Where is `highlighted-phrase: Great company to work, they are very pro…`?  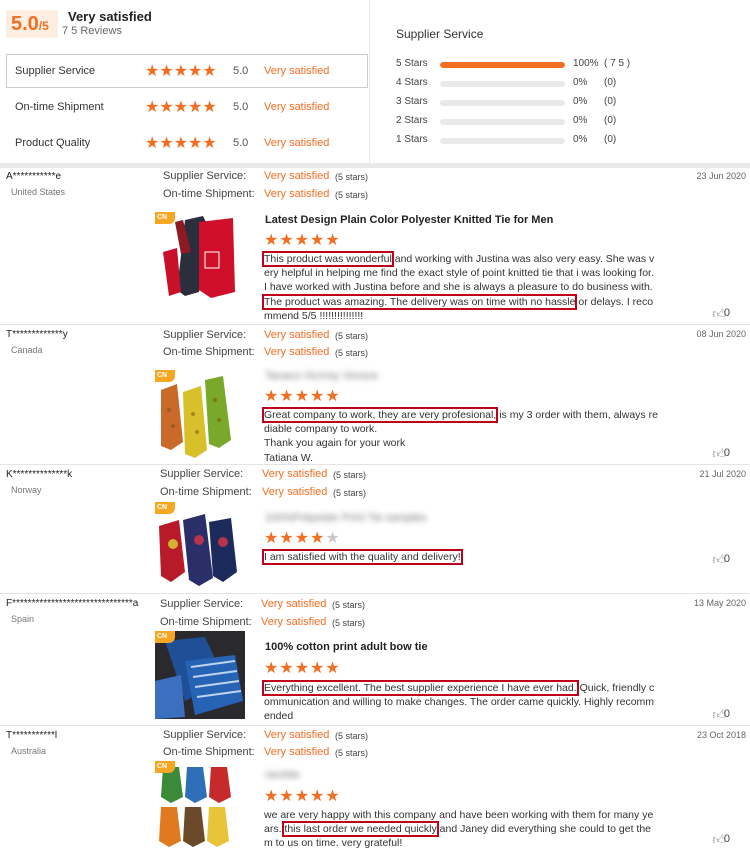 highlighted-phrase: Great company to work, they are very pro… is located at coordinates (380, 415).